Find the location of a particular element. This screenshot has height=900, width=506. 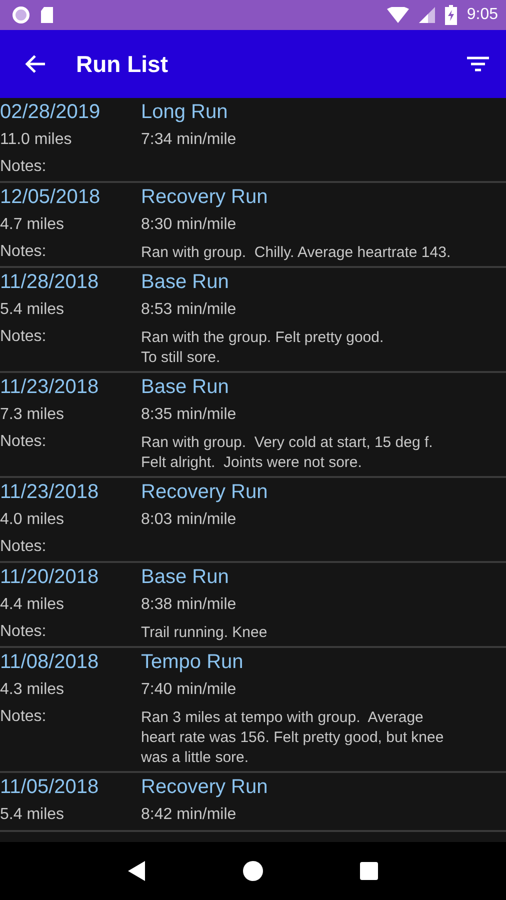

sd-card-icon is located at coordinates (47, 15).